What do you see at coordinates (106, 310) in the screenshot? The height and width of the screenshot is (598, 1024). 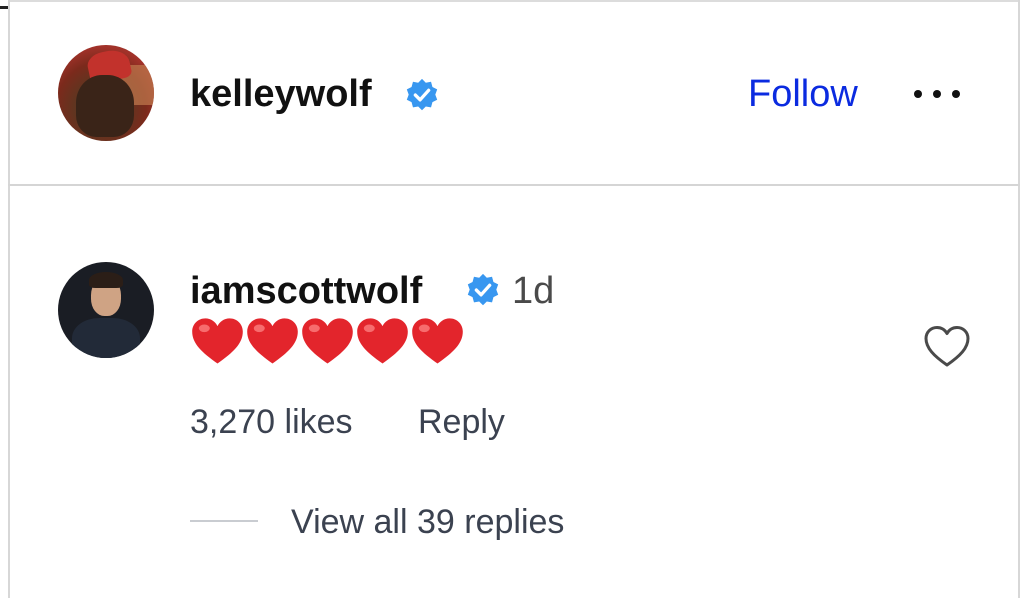 I see `iamscottwolf-avatar` at bounding box center [106, 310].